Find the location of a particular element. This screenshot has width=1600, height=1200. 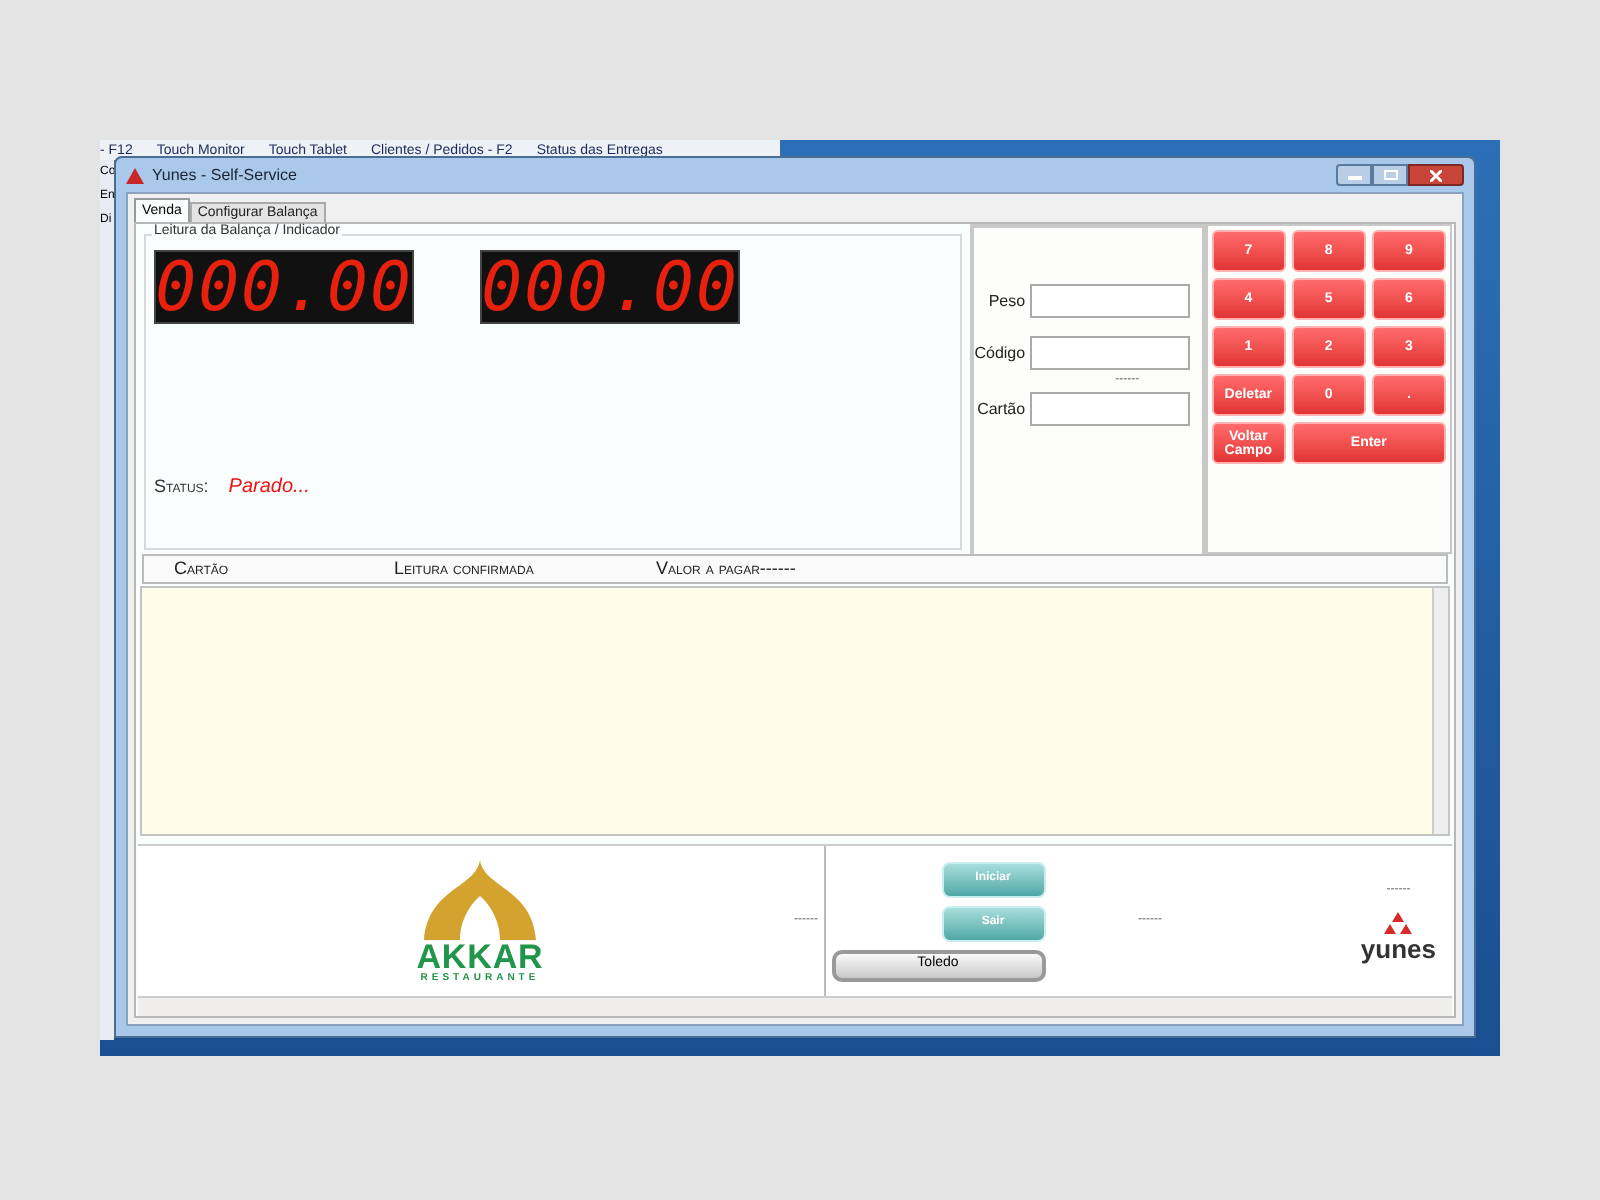

column-header: Valor a pagar------ is located at coordinates (727, 568).